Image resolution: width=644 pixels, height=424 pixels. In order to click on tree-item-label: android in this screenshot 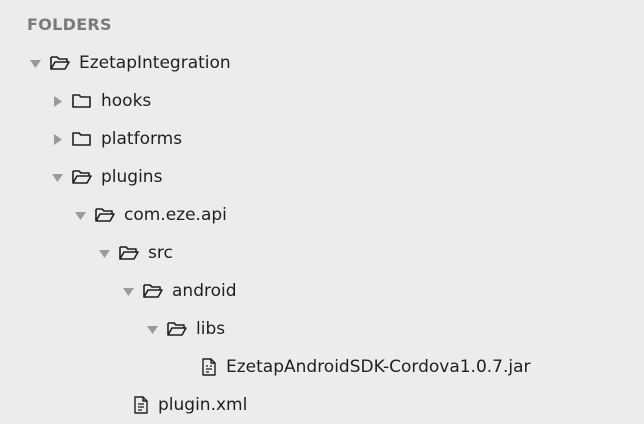, I will do `click(204, 291)`.